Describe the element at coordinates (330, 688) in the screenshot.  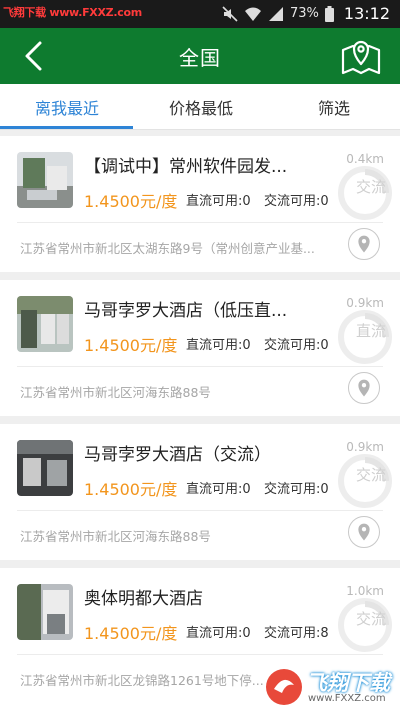
I see `site-watermark: 飞翔下载 www.FXXZ.com` at that location.